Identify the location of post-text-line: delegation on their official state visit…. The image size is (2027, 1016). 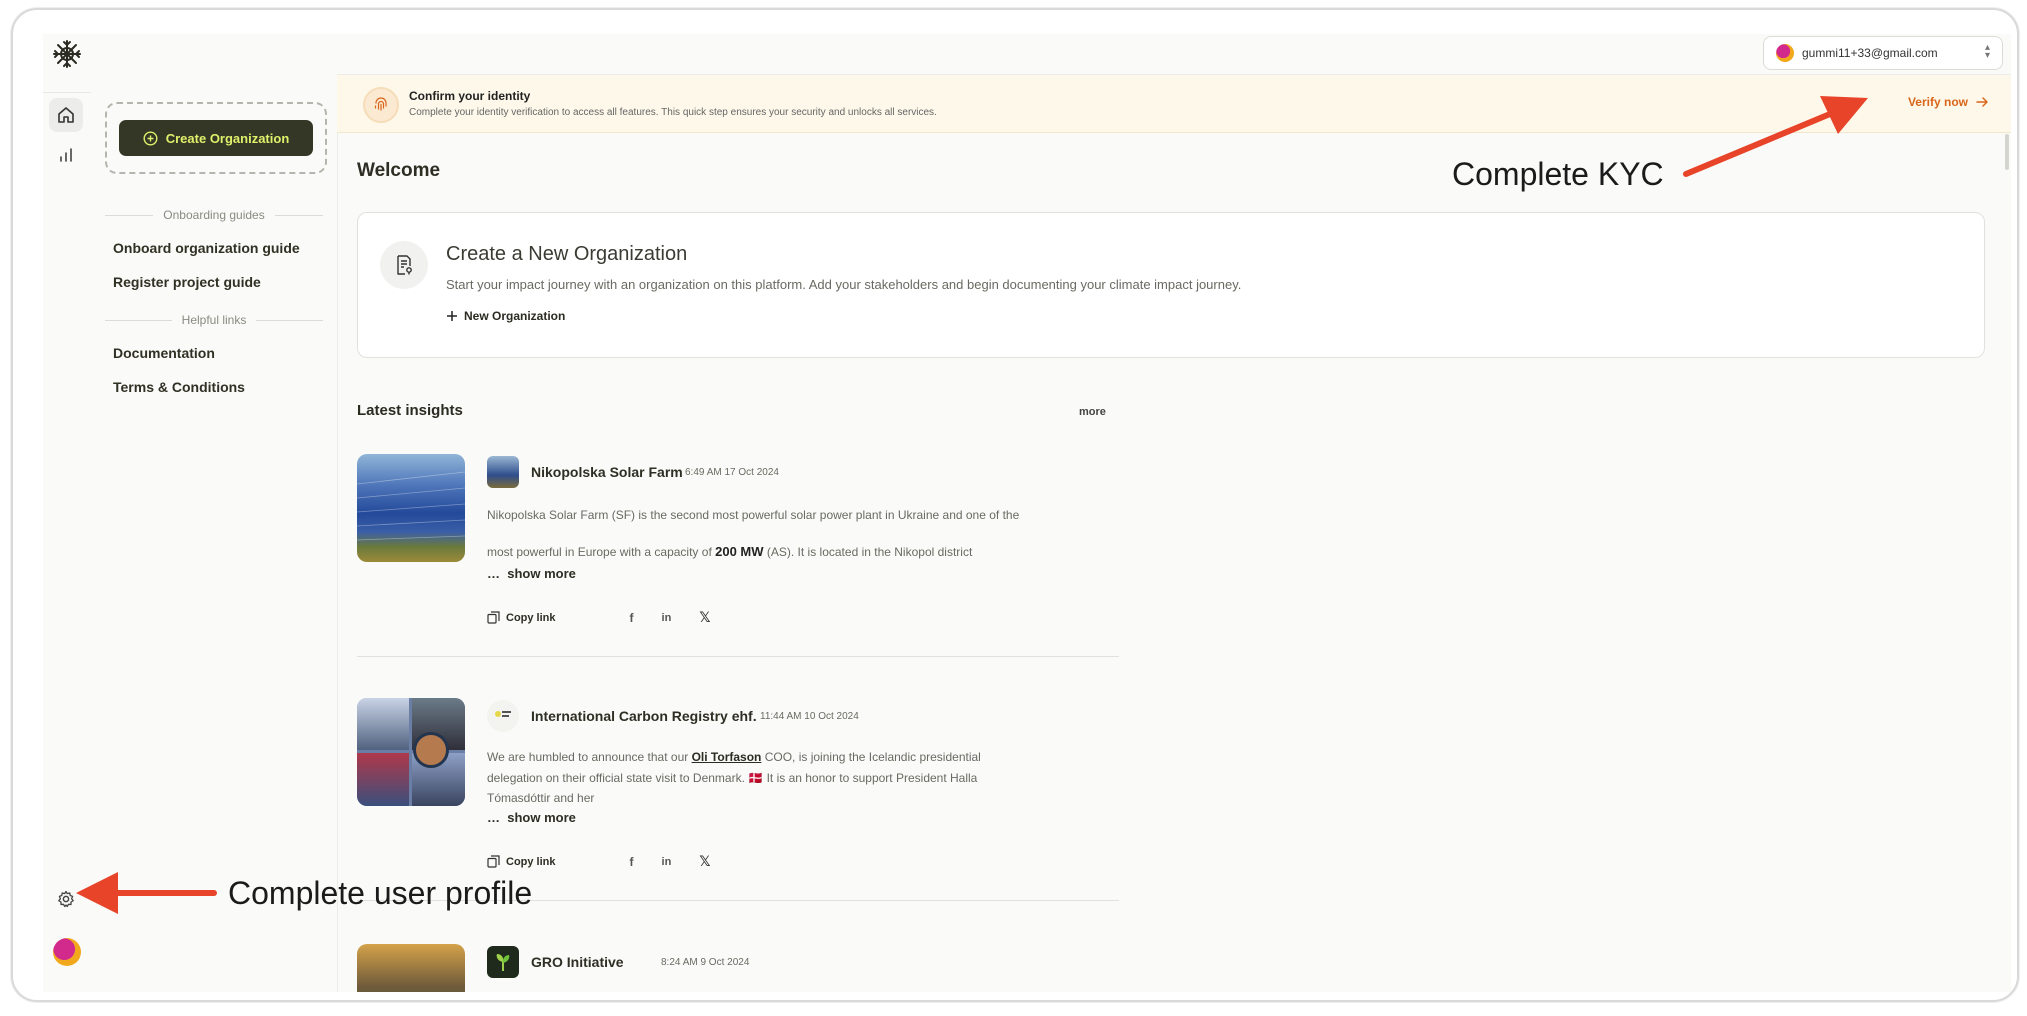
(732, 778).